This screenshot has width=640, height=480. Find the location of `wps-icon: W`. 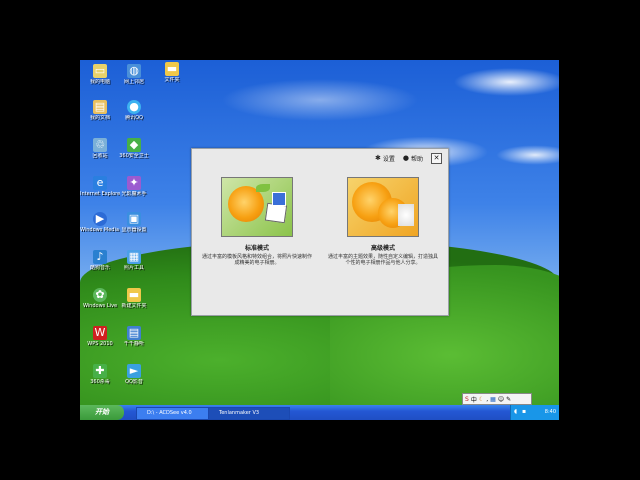

wps-icon: W is located at coordinates (100, 333).